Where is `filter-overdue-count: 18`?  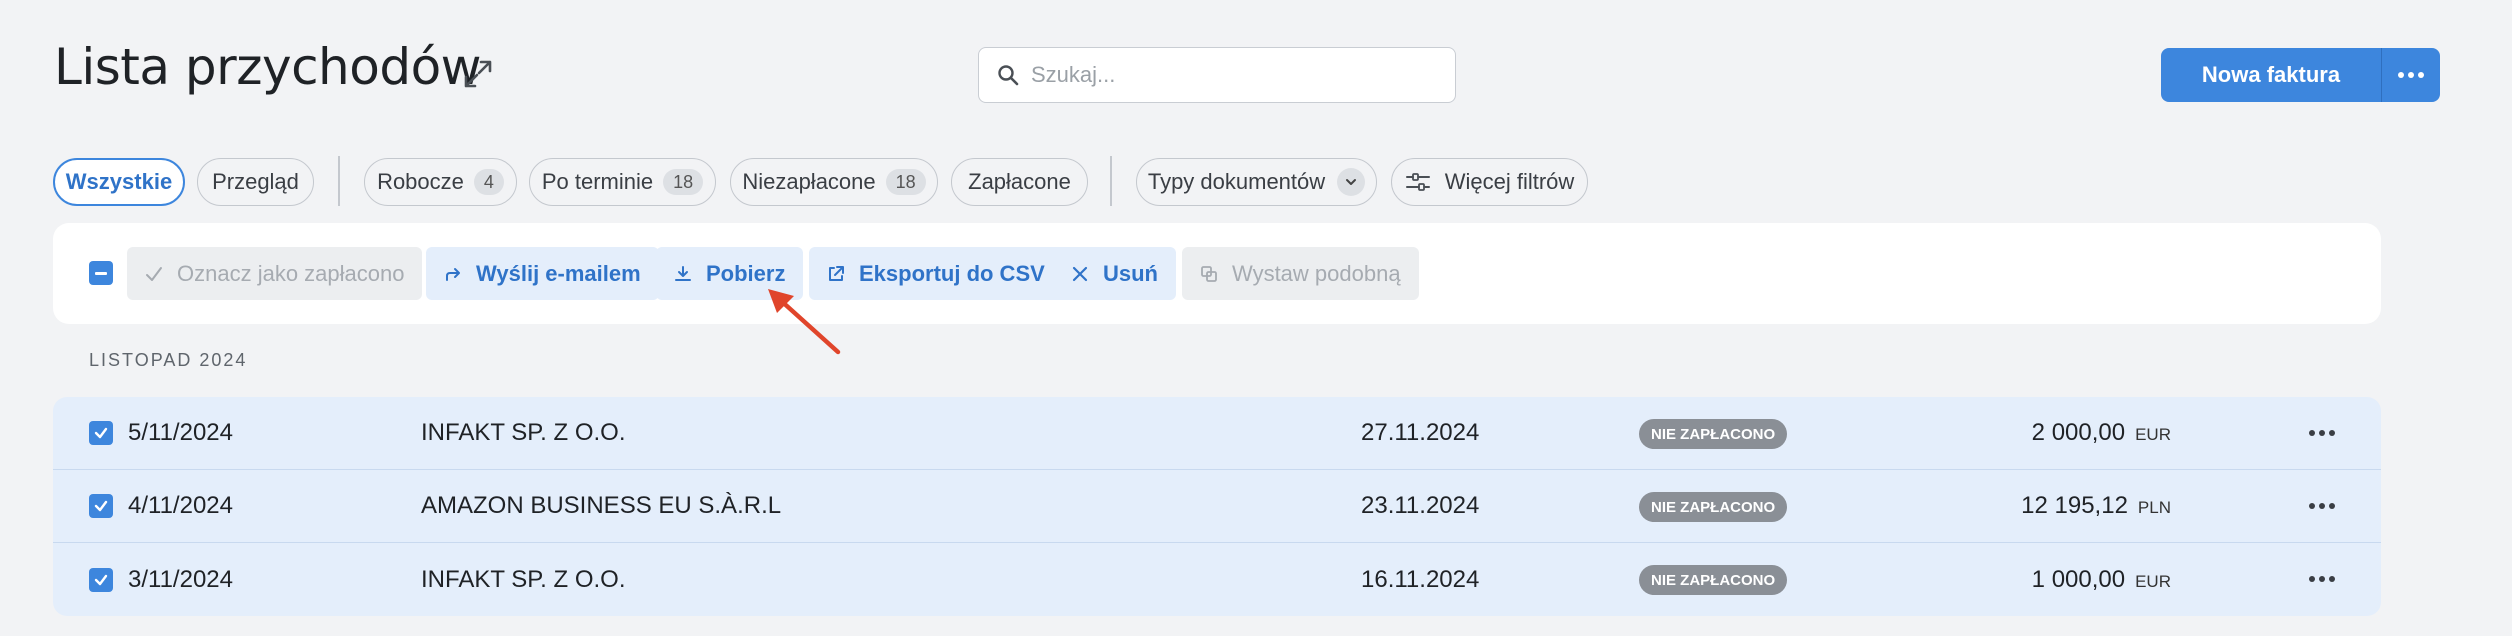 filter-overdue-count: 18 is located at coordinates (683, 182).